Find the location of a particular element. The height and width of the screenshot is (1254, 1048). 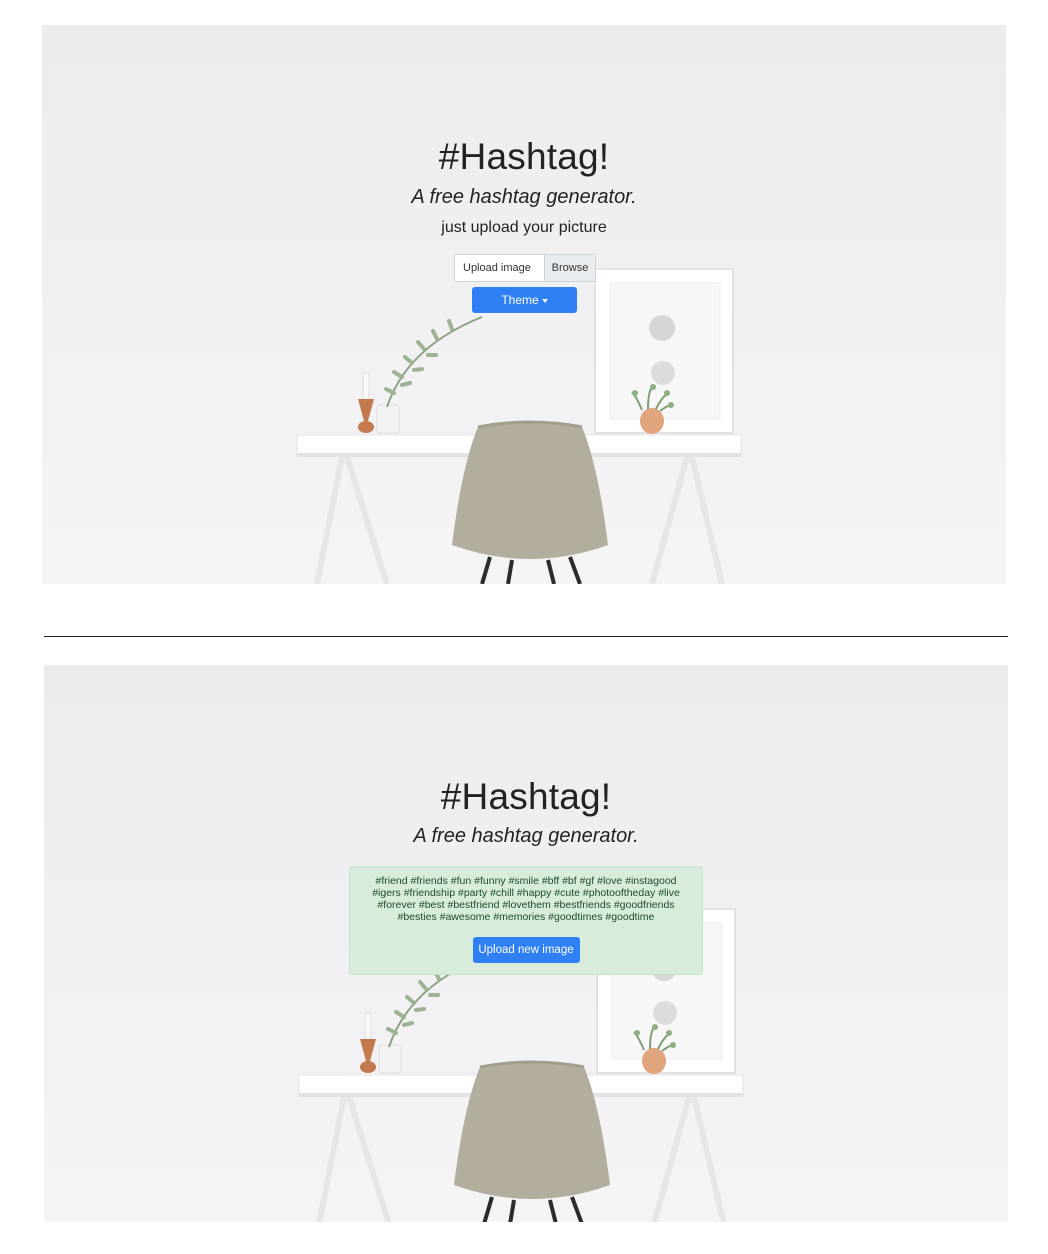

divider is located at coordinates (526, 636).